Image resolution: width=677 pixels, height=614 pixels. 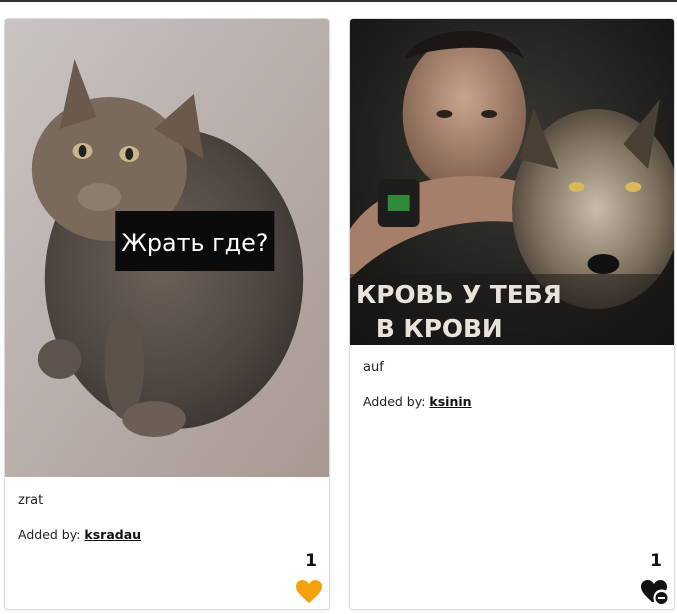 What do you see at coordinates (439, 328) in the screenshot?
I see `meme-title-line2: В КРОВИ` at bounding box center [439, 328].